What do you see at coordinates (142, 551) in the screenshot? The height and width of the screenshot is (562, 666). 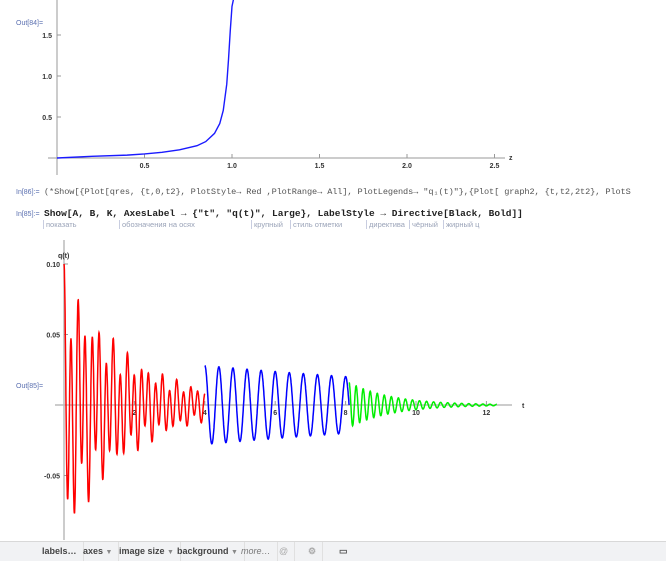 I see `image-size-label: image size` at bounding box center [142, 551].